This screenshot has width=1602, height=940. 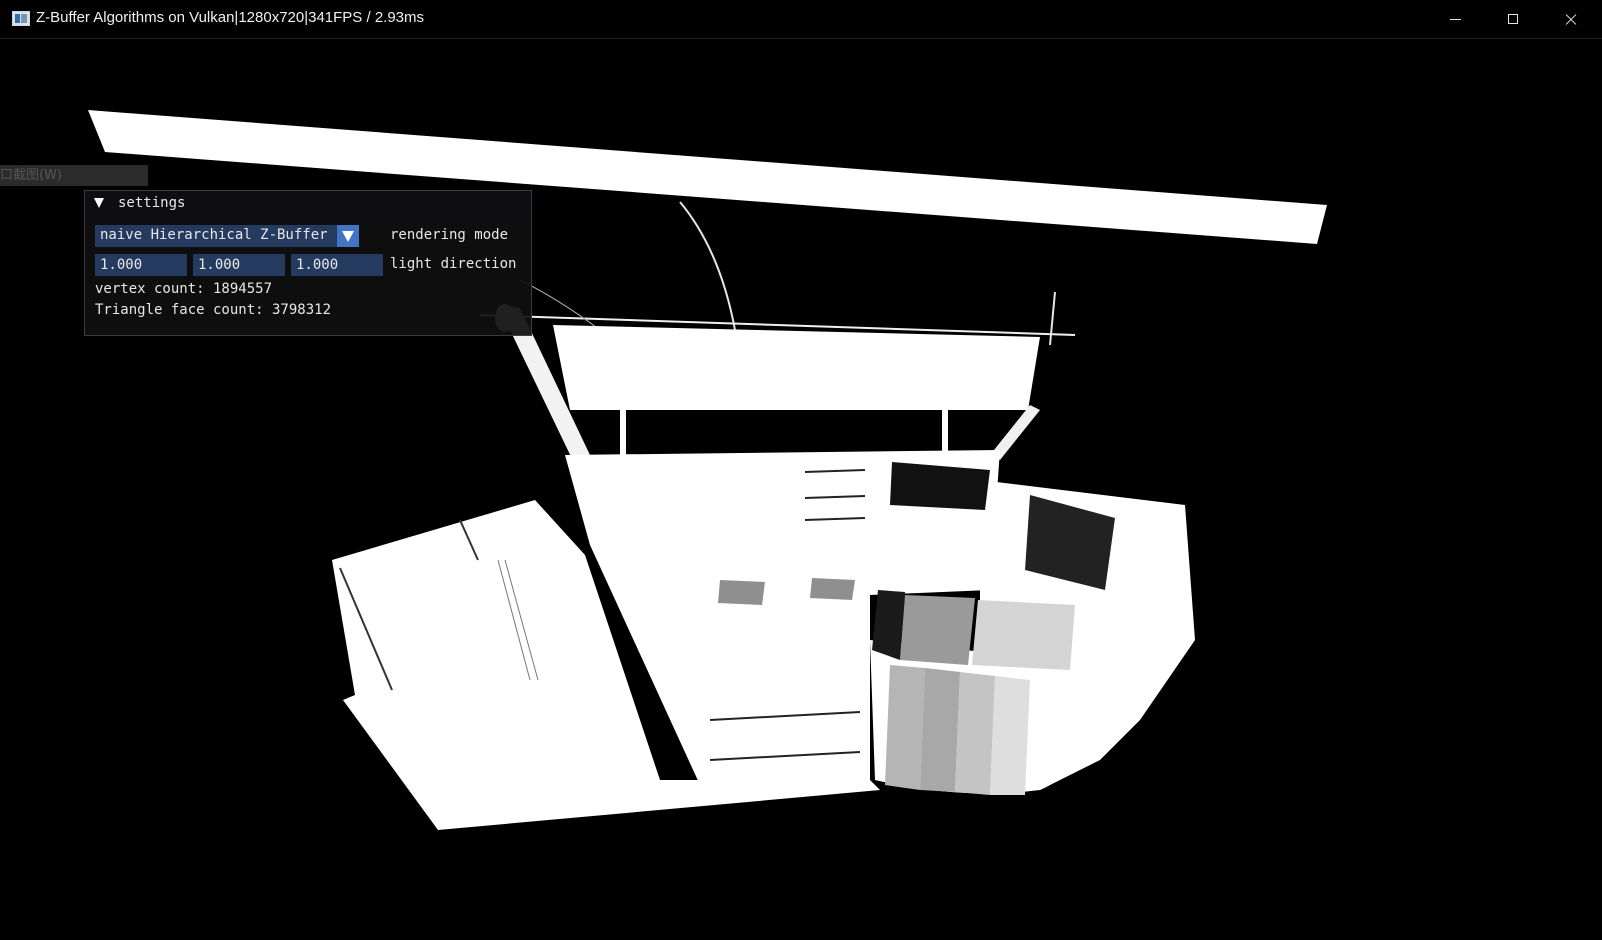 What do you see at coordinates (453, 264) in the screenshot?
I see `light-direction-label: light direction` at bounding box center [453, 264].